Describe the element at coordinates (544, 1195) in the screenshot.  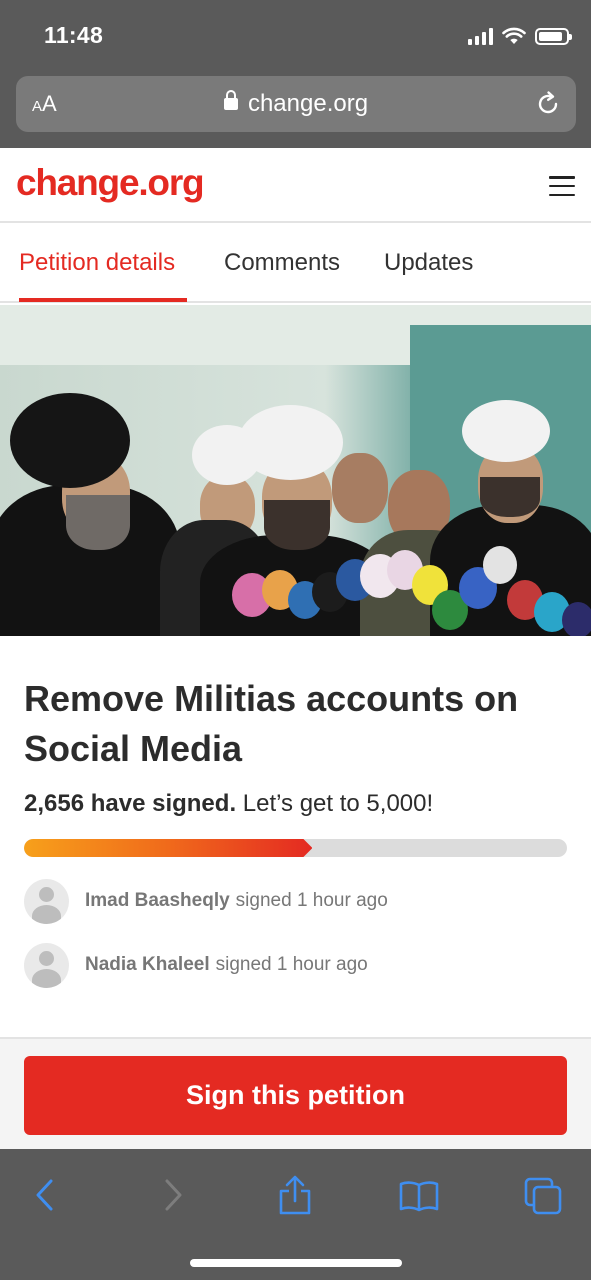
I see `tabs-icon` at that location.